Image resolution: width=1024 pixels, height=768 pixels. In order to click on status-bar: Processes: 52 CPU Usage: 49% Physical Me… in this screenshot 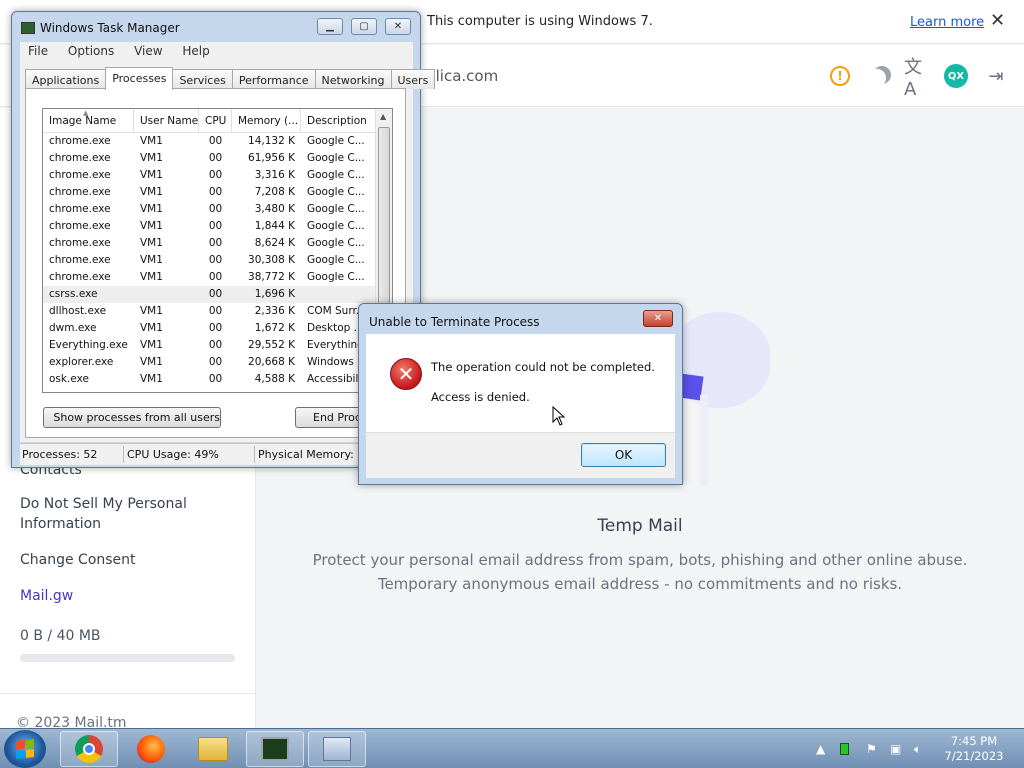, I will do `click(216, 454)`.